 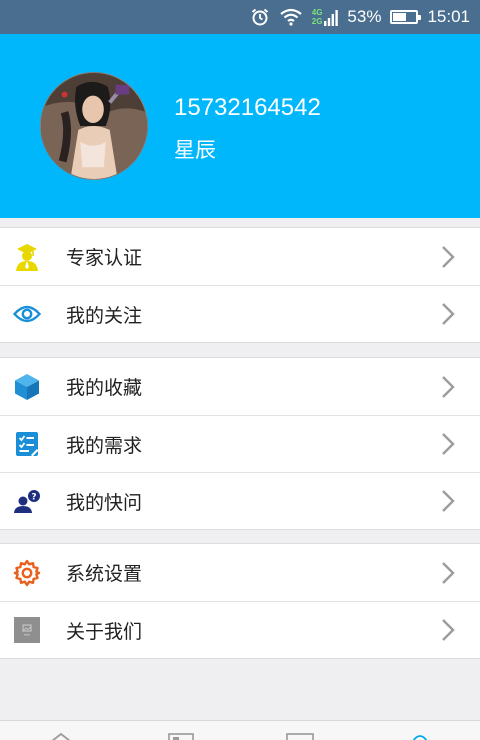 I want to click on message-tab-icon, so click(x=300, y=736).